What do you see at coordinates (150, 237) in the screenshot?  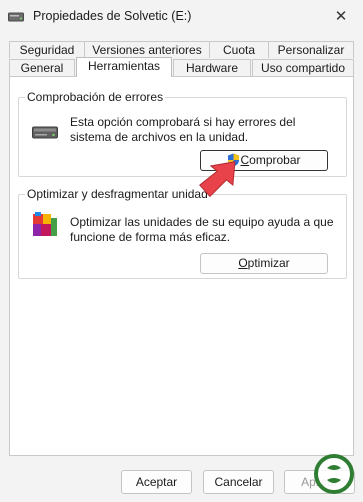 I see `optimize-description-line2: funcione de forma más eficaz.` at bounding box center [150, 237].